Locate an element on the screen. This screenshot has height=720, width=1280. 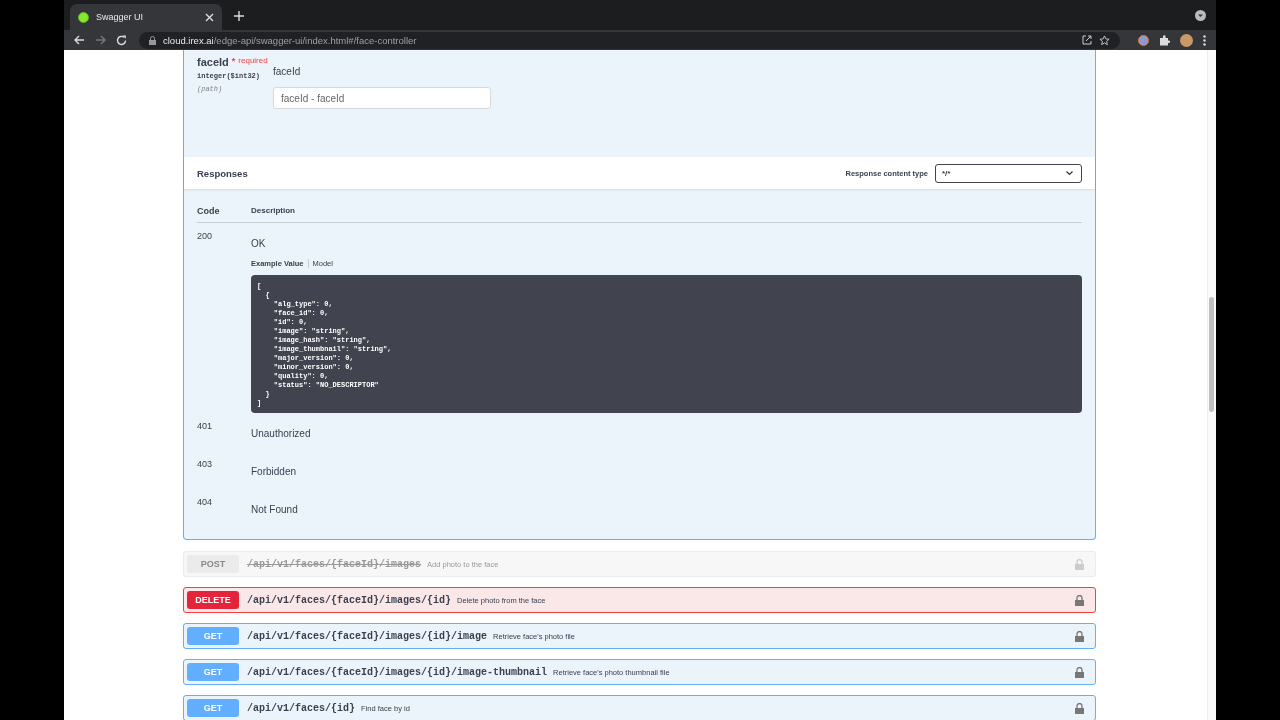
forward-icon is located at coordinates (100, 40).